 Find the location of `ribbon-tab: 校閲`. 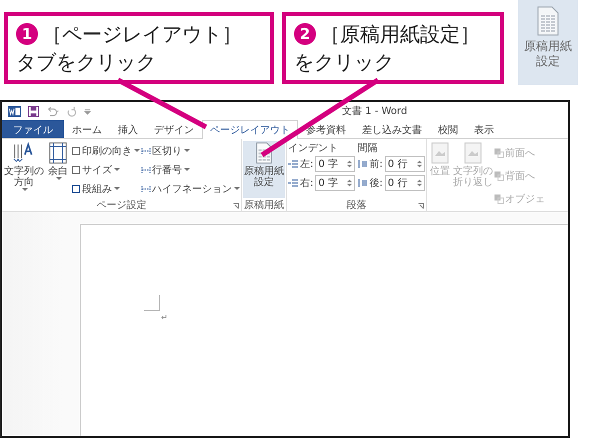

ribbon-tab: 校閲 is located at coordinates (448, 129).